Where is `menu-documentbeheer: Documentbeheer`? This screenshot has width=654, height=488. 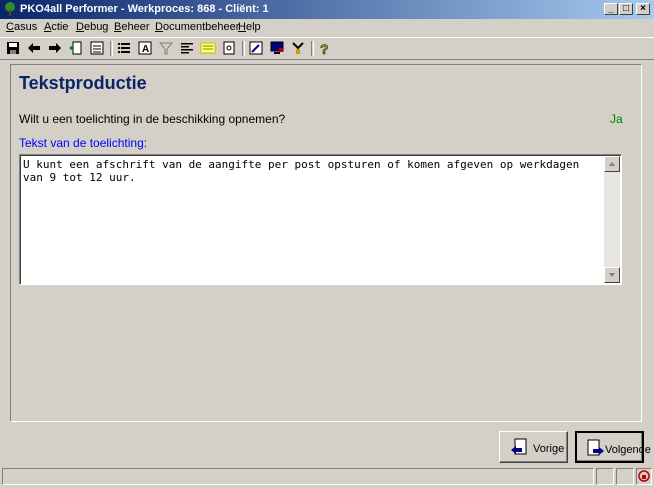 menu-documentbeheer: Documentbeheer is located at coordinates (197, 27).